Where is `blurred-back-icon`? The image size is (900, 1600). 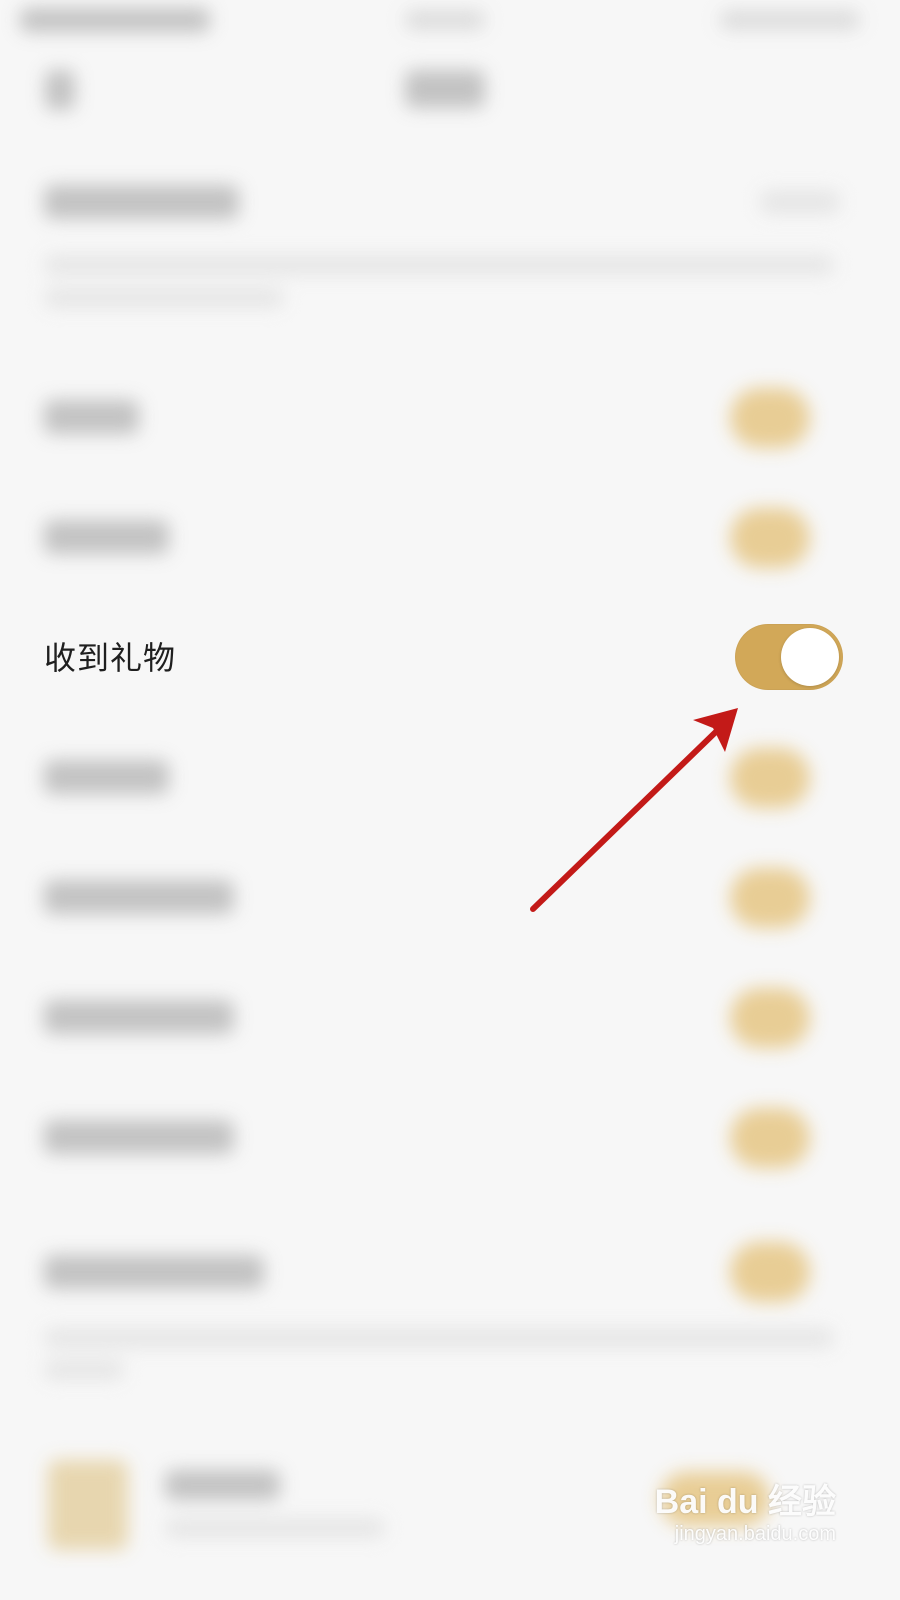
blurred-back-icon is located at coordinates (60, 90).